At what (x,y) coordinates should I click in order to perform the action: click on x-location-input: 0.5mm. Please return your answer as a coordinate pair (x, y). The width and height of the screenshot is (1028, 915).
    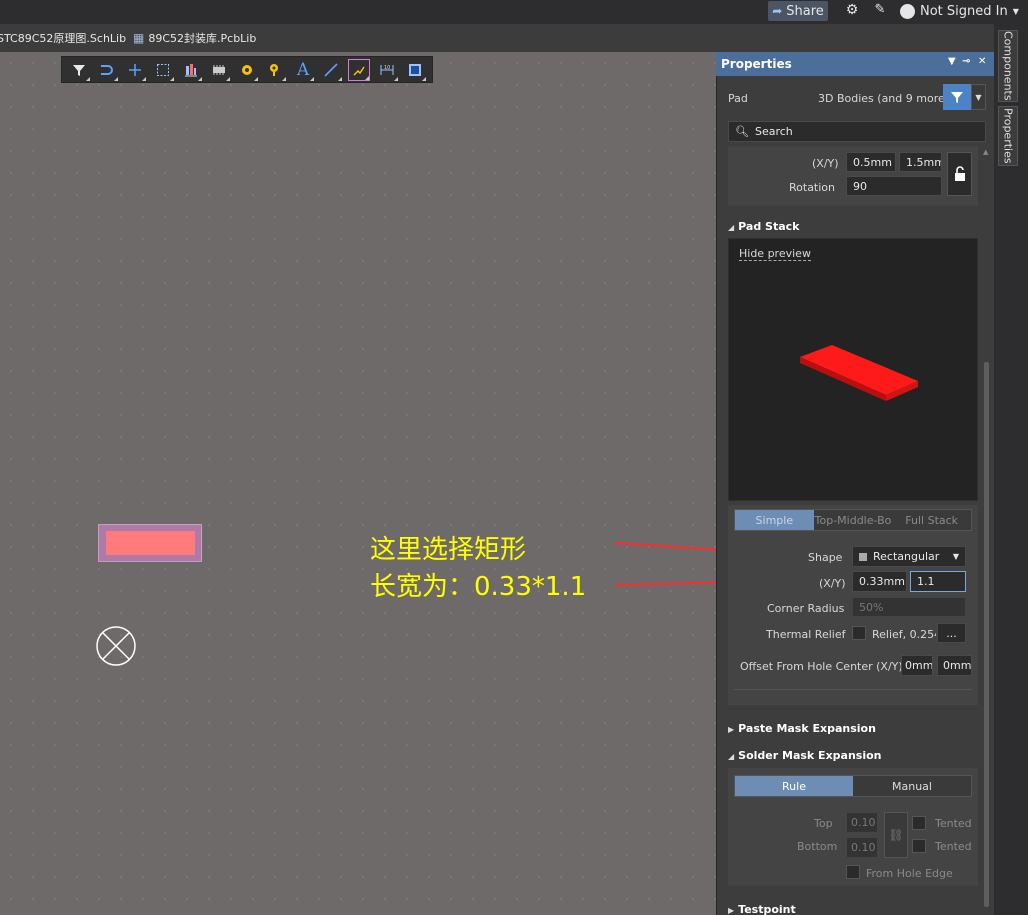
    Looking at the image, I should click on (871, 162).